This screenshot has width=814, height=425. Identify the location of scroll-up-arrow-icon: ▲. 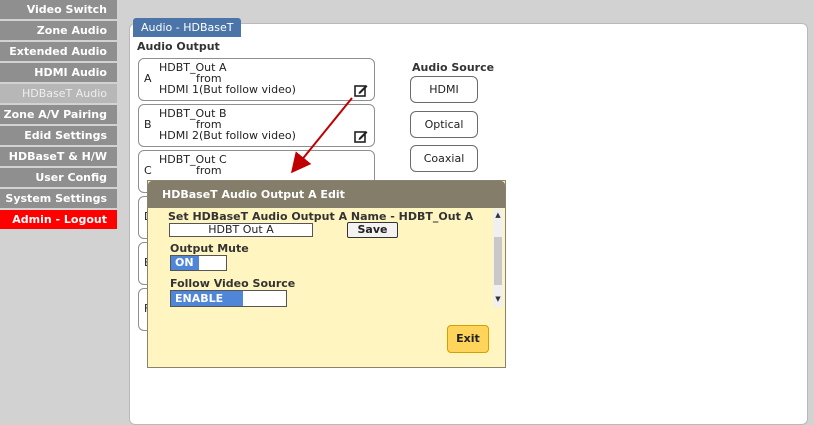
(498, 215).